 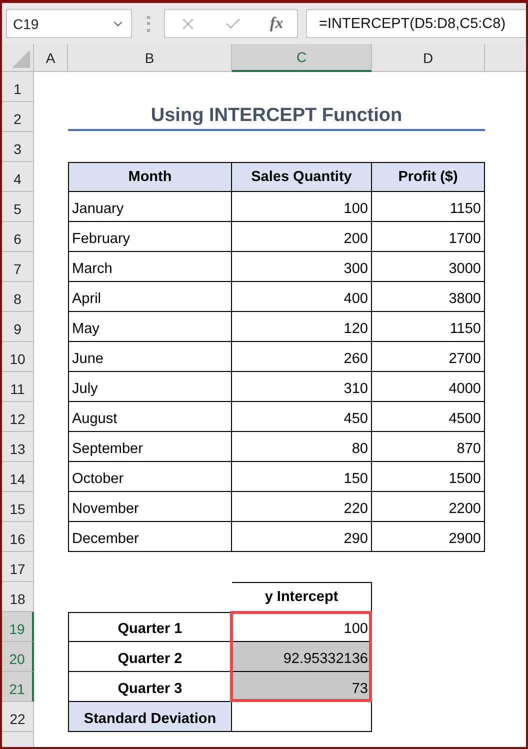 I want to click on table-cell: May, so click(x=150, y=327).